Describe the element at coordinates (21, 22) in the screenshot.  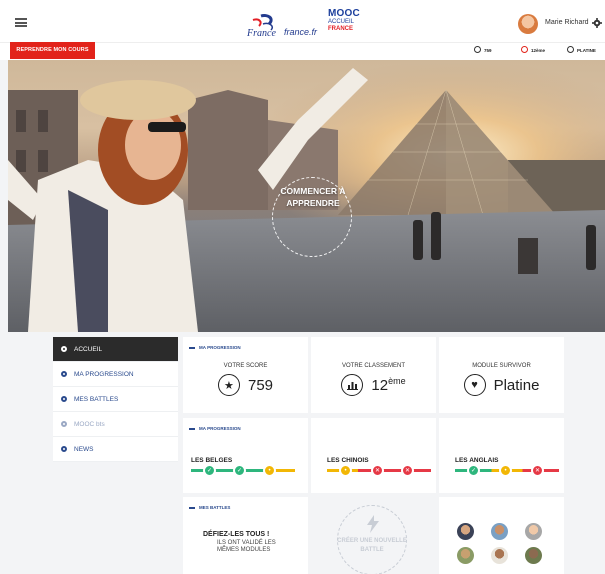
I see `menu-icon` at that location.